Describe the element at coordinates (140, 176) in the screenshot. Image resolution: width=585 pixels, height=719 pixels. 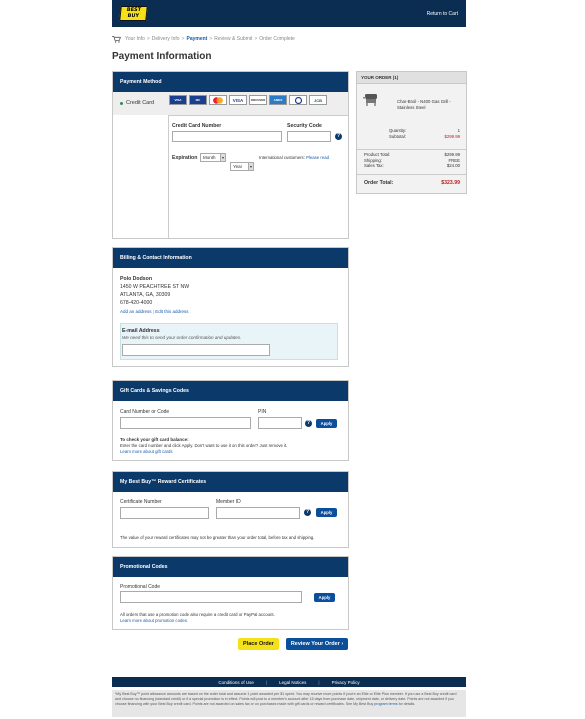
I see `payment-left-panel` at that location.